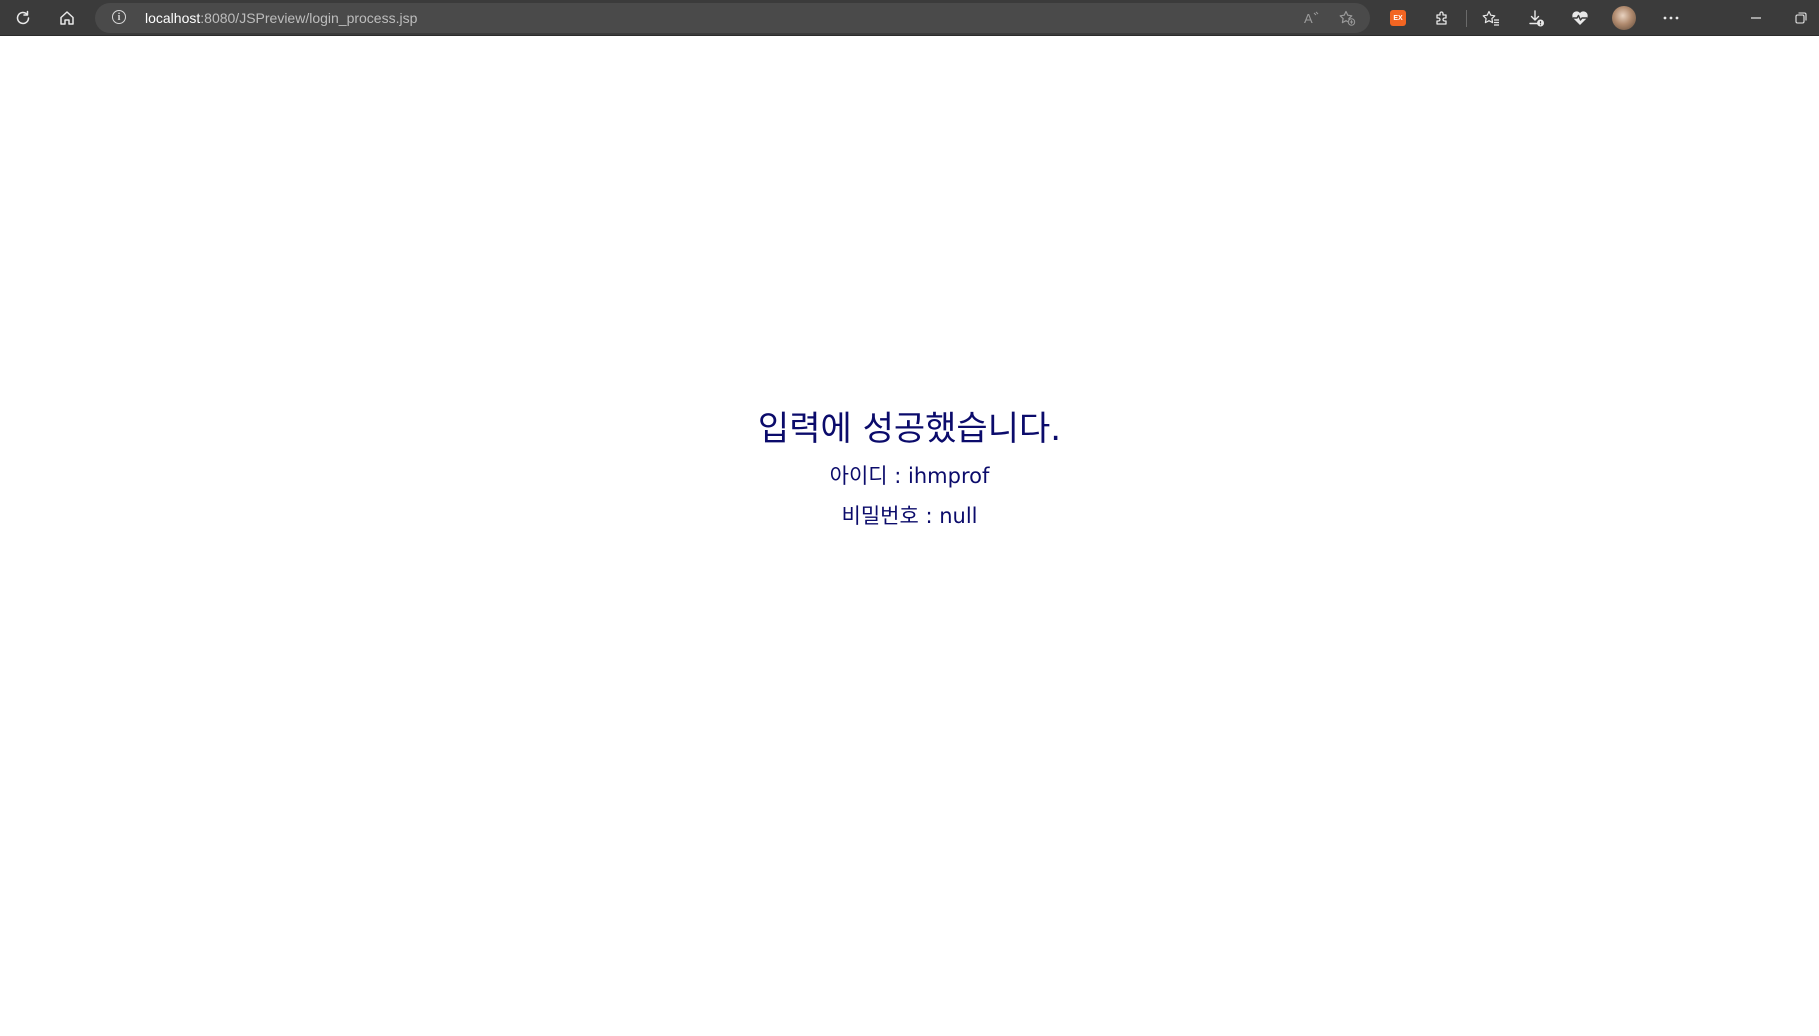 This screenshot has height=1036, width=1819. Describe the element at coordinates (1442, 18) in the screenshot. I see `puzzle-icon` at that location.